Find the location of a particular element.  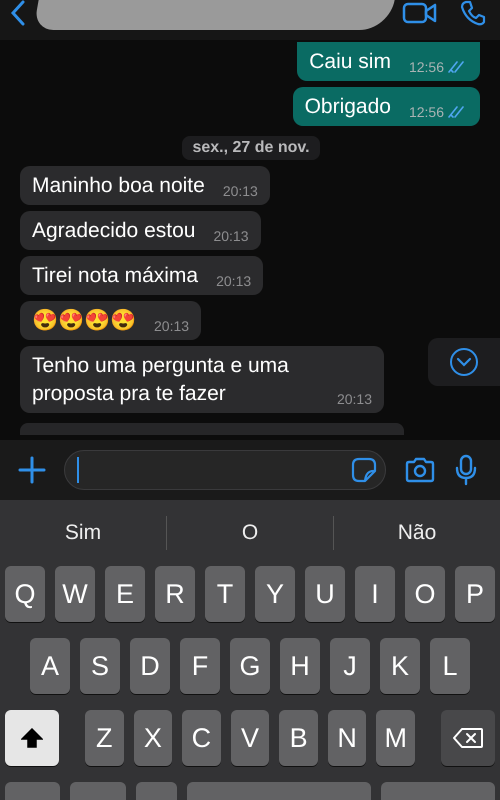

message-text: 😍😍😍😍 is located at coordinates (84, 321).